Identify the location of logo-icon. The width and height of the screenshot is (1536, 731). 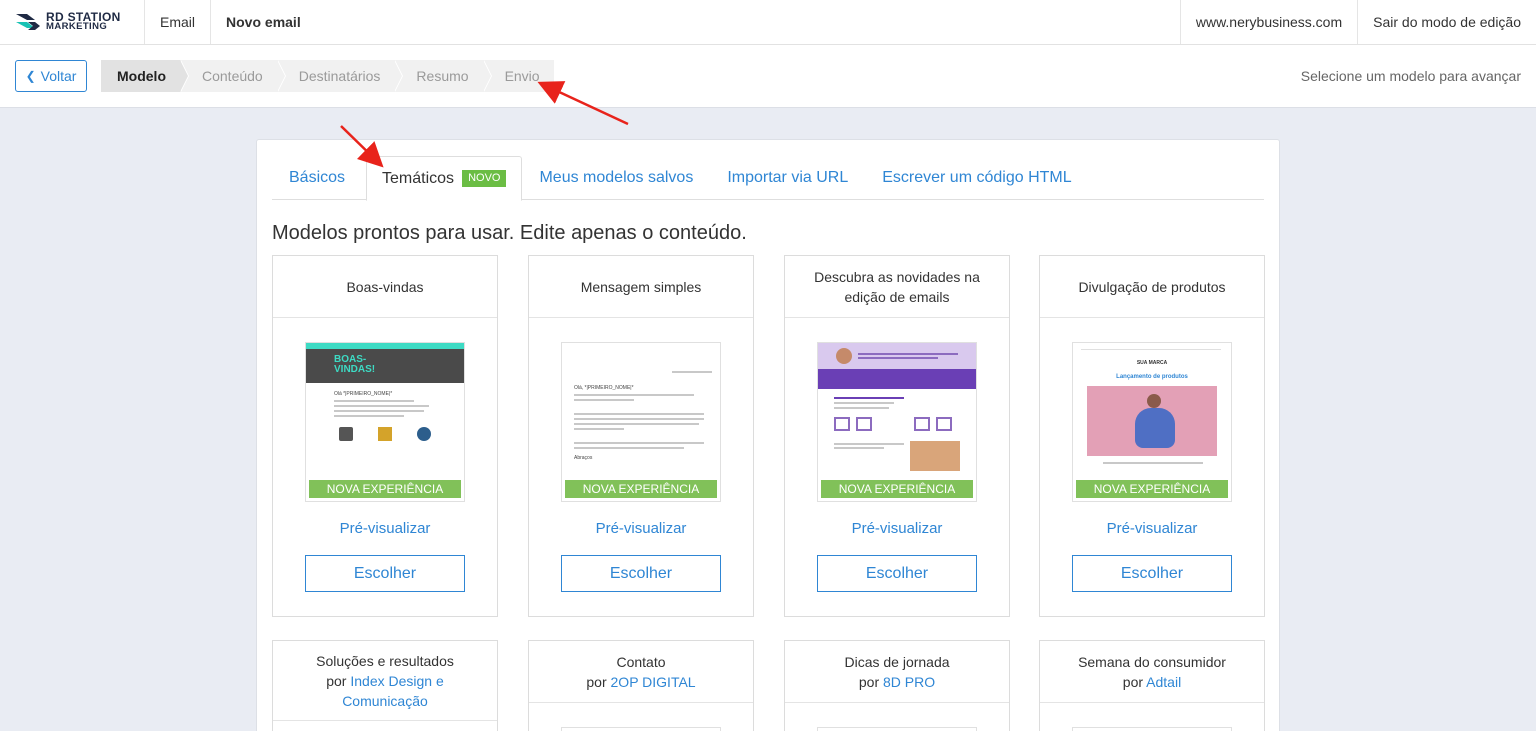
(28, 22).